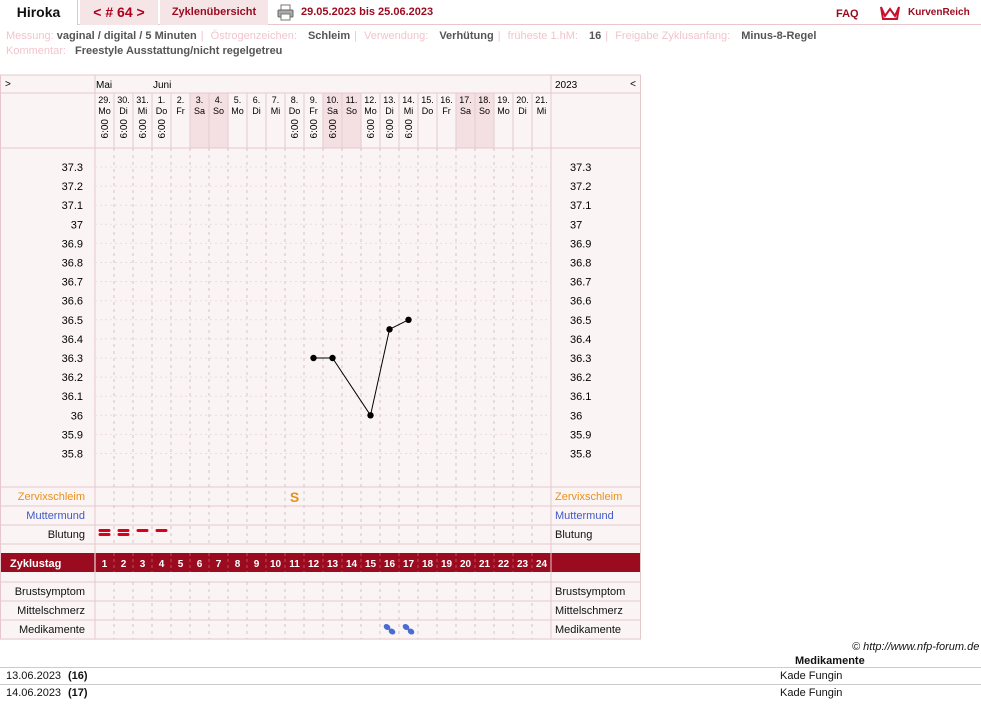  What do you see at coordinates (352, 100) in the screenshot?
I see `day-date: 11.` at bounding box center [352, 100].